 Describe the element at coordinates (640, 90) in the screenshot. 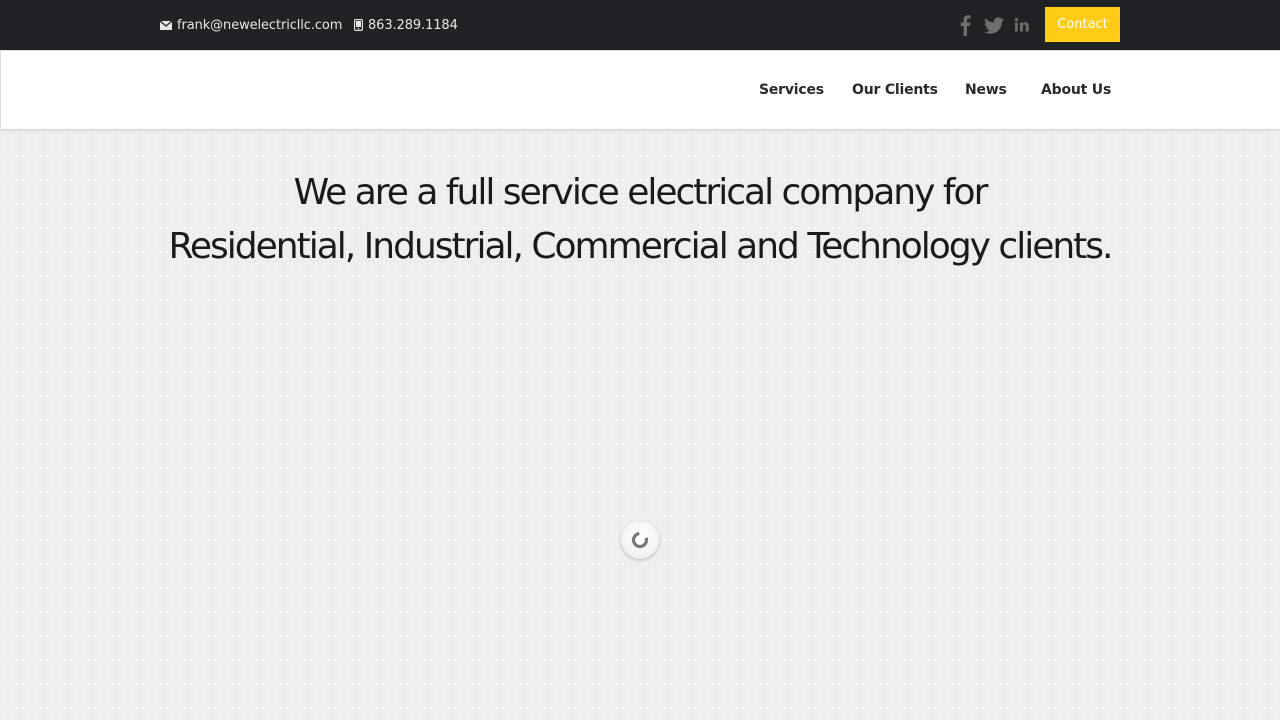

I see `main-navigation: Services Our Clients News About Us` at that location.